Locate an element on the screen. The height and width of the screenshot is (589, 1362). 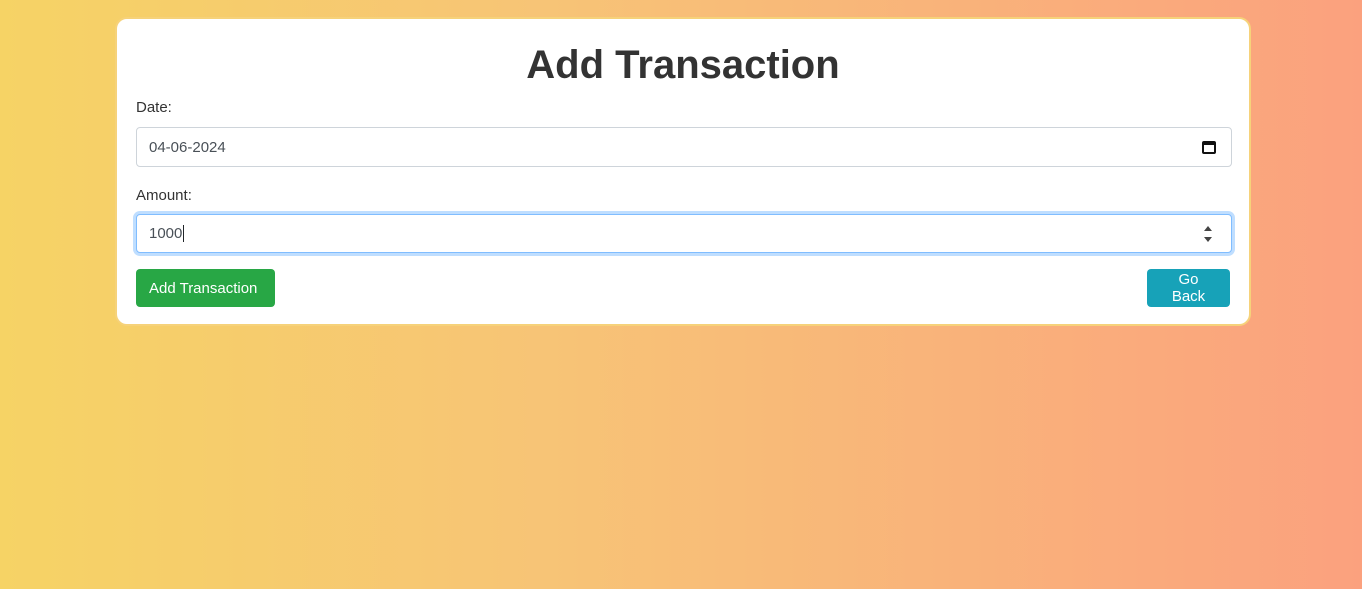
stepper-down-icon is located at coordinates (1208, 239).